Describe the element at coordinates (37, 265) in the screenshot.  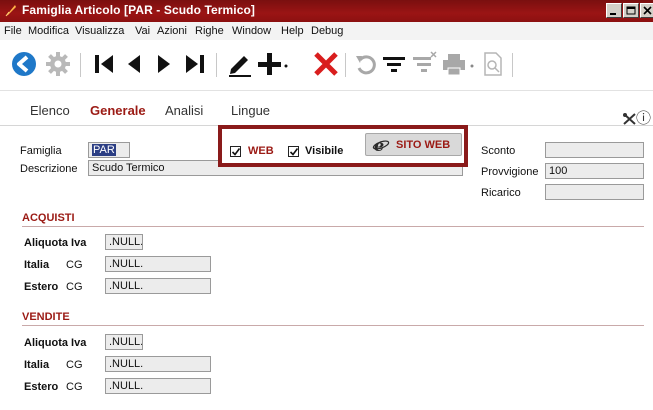
I see `acquisti-italia-label: Italia` at that location.